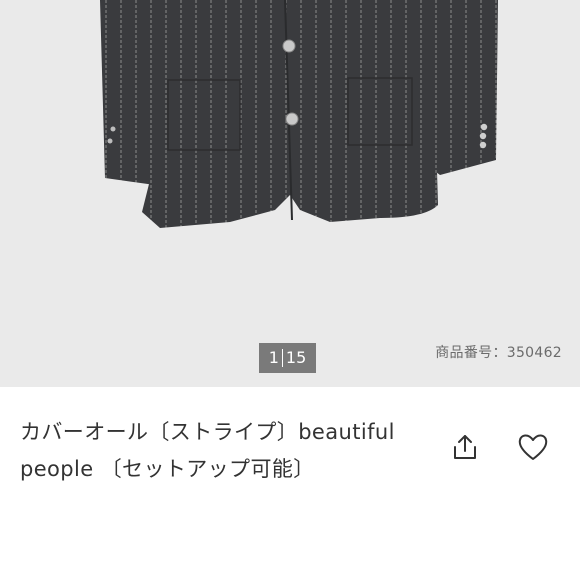 The width and height of the screenshot is (580, 580). What do you see at coordinates (296, 357) in the screenshot?
I see `image-counter-total: 15` at bounding box center [296, 357].